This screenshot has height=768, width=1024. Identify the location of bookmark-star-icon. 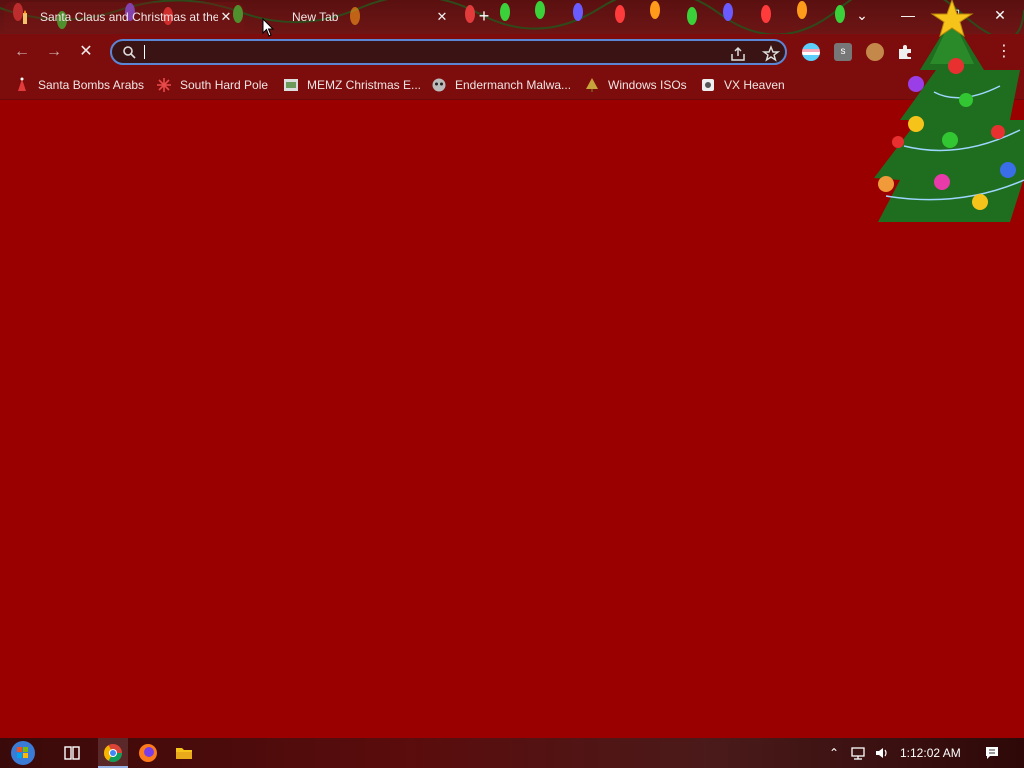
(771, 54).